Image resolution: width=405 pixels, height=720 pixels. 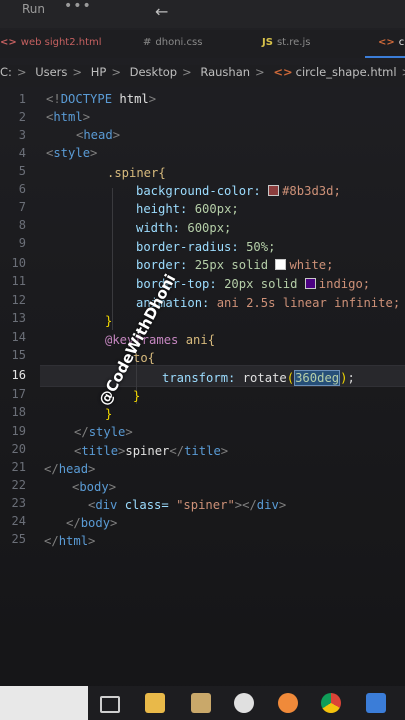 What do you see at coordinates (18, 503) in the screenshot?
I see `line-number: 23` at bounding box center [18, 503].